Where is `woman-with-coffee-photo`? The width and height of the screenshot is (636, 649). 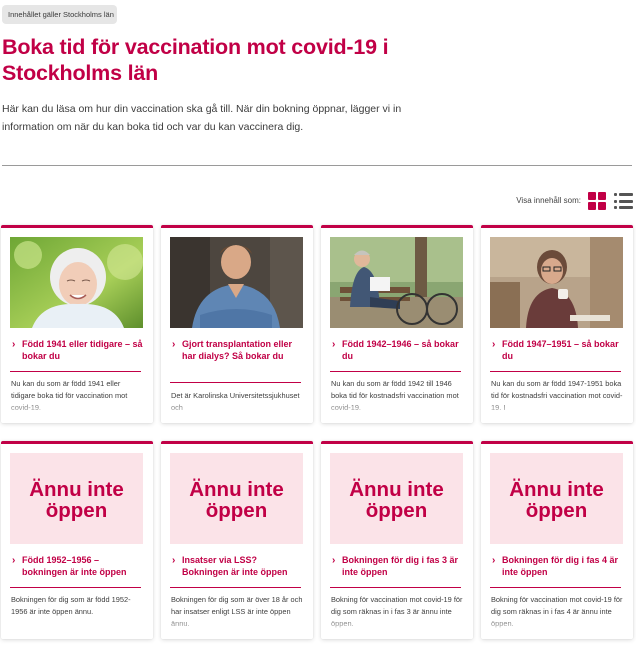
woman-with-coffee-photo is located at coordinates (556, 282).